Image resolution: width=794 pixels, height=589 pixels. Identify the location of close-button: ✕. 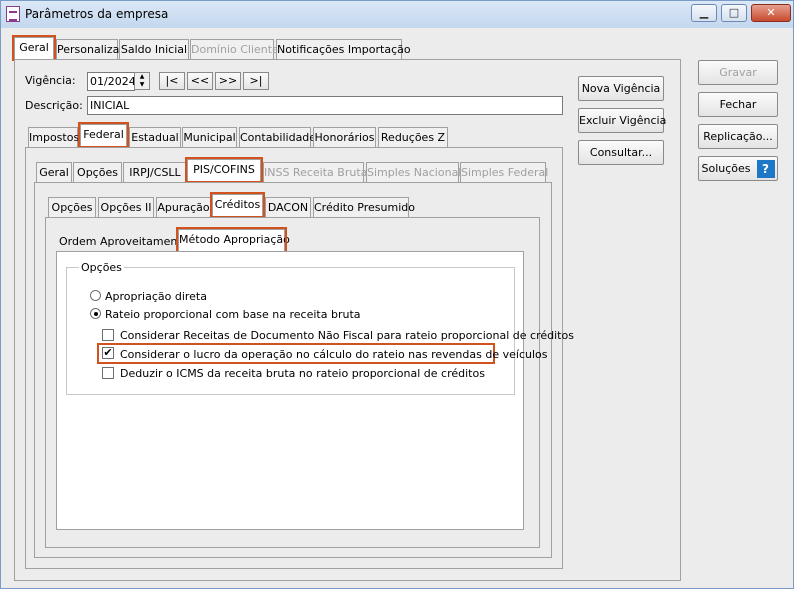
(771, 13).